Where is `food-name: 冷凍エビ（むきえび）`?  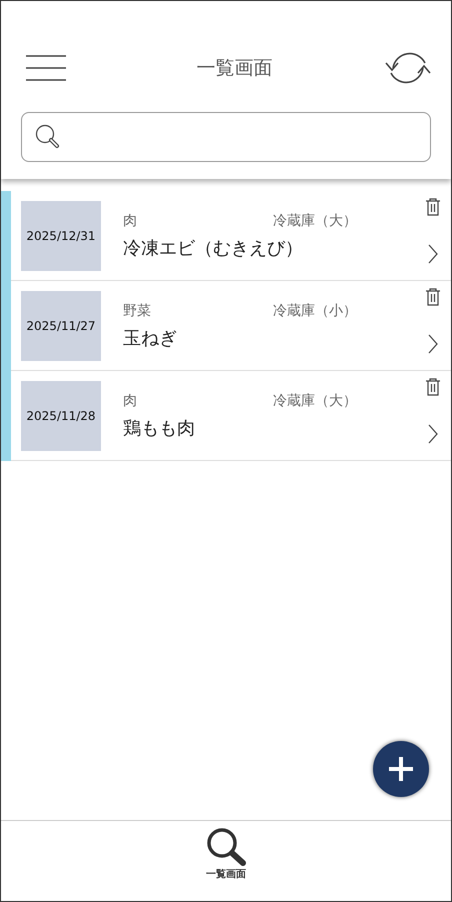 food-name: 冷凍エビ（むきえび） is located at coordinates (213, 248).